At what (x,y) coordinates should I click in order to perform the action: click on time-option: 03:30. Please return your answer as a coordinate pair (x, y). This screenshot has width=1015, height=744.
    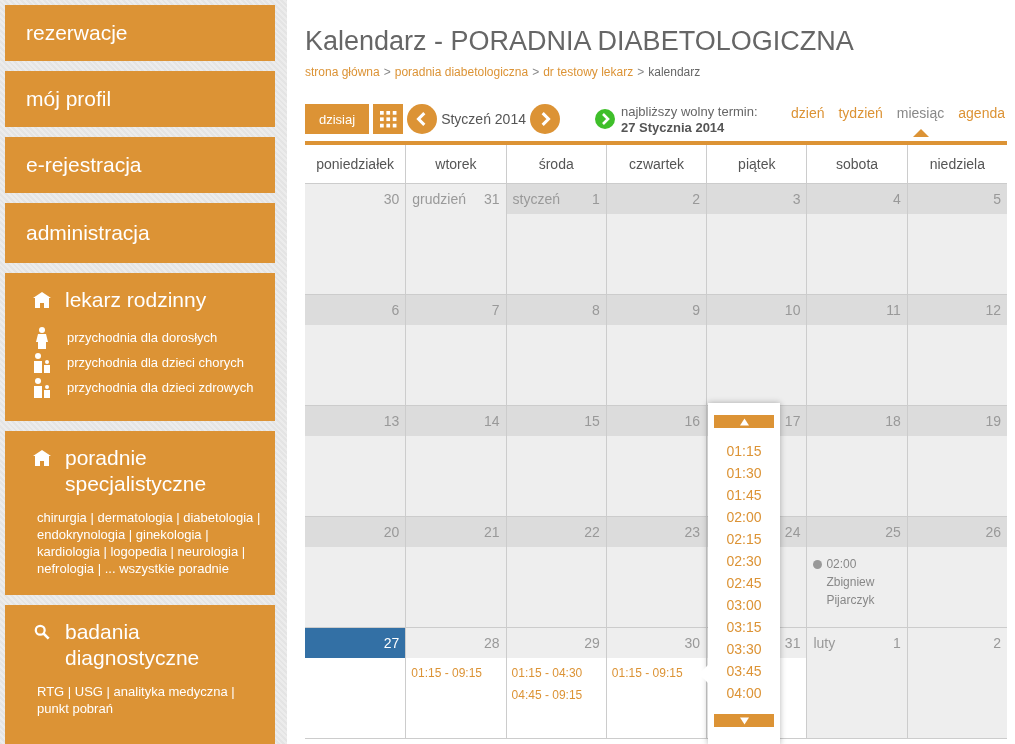
    Looking at the image, I should click on (744, 649).